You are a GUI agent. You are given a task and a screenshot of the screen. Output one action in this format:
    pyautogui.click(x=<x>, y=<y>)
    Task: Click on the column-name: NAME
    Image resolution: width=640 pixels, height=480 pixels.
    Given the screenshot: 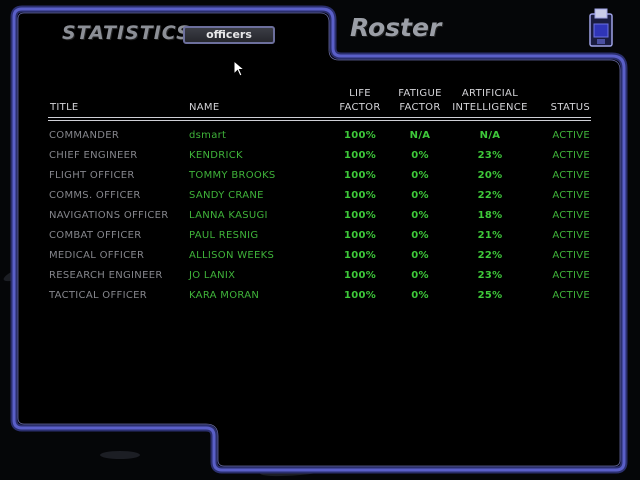 What is the action you would take?
    pyautogui.click(x=204, y=107)
    